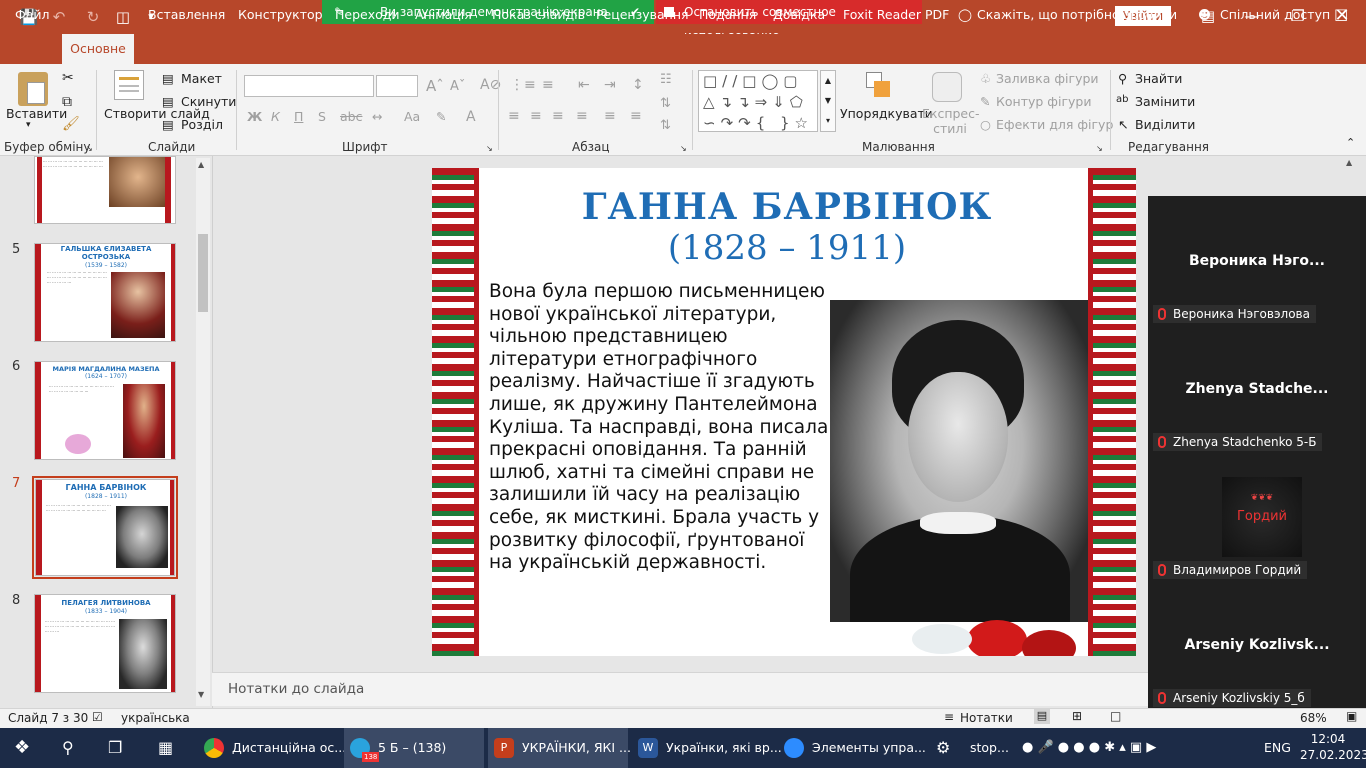  What do you see at coordinates (1349, 162) in the screenshot?
I see `slide-scroll-up-icon: ▲` at bounding box center [1349, 162].